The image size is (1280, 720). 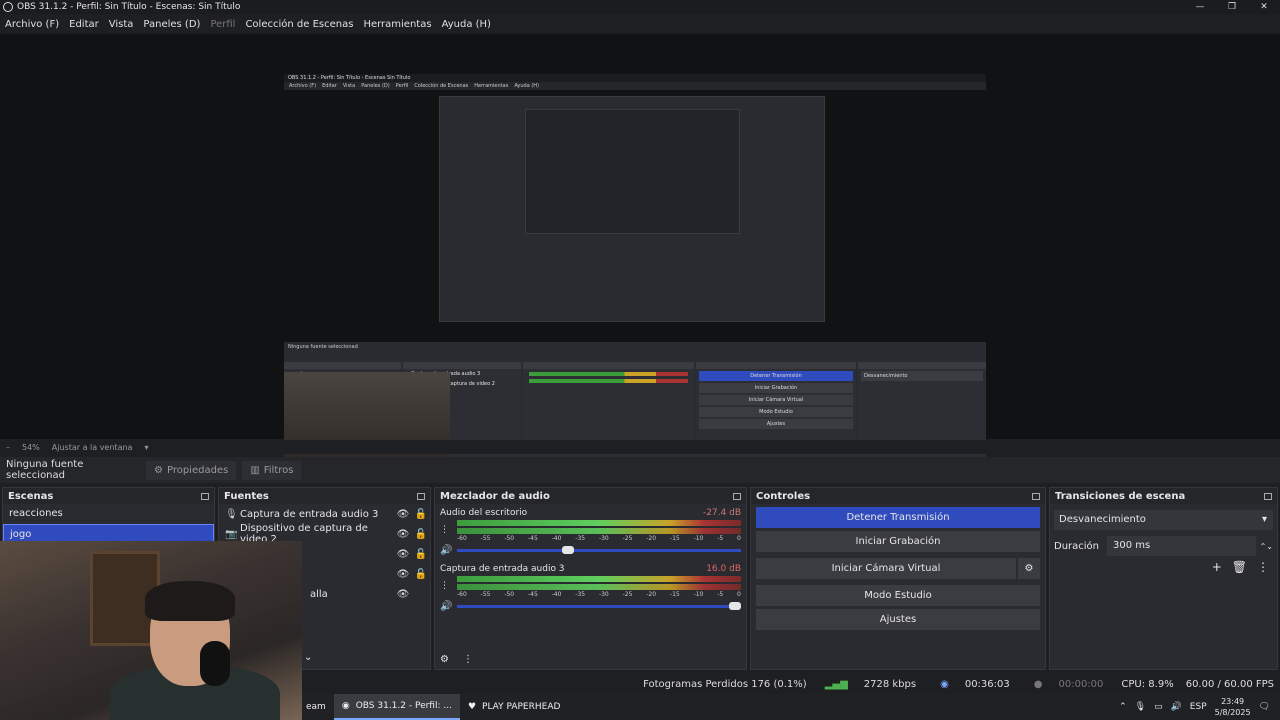 I want to click on menu-paneles: Paneles (D), so click(x=171, y=24).